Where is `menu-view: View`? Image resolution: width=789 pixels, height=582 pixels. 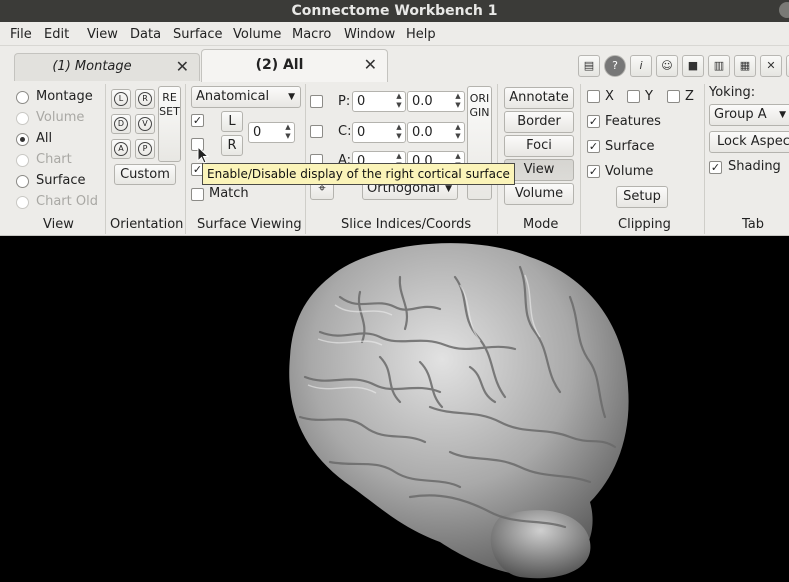 menu-view: View is located at coordinates (102, 34).